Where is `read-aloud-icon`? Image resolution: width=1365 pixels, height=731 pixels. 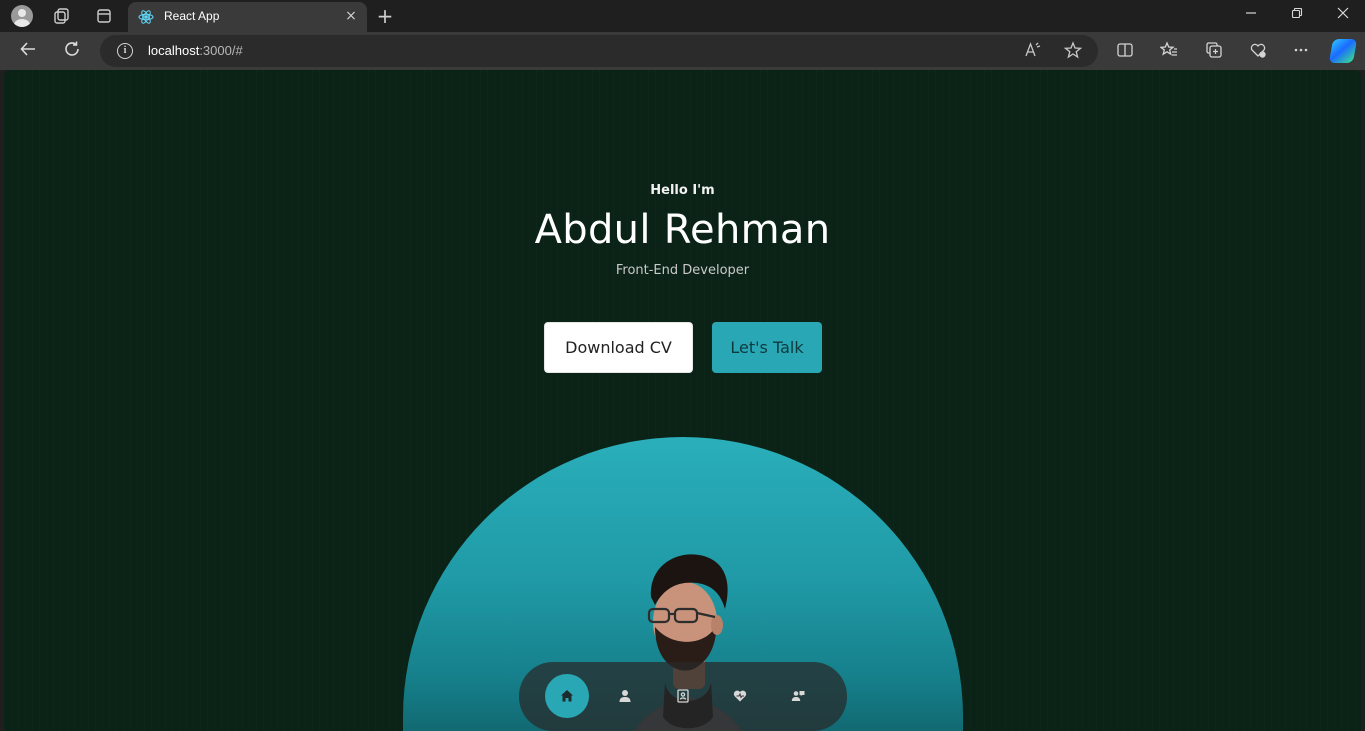 read-aloud-icon is located at coordinates (1032, 51).